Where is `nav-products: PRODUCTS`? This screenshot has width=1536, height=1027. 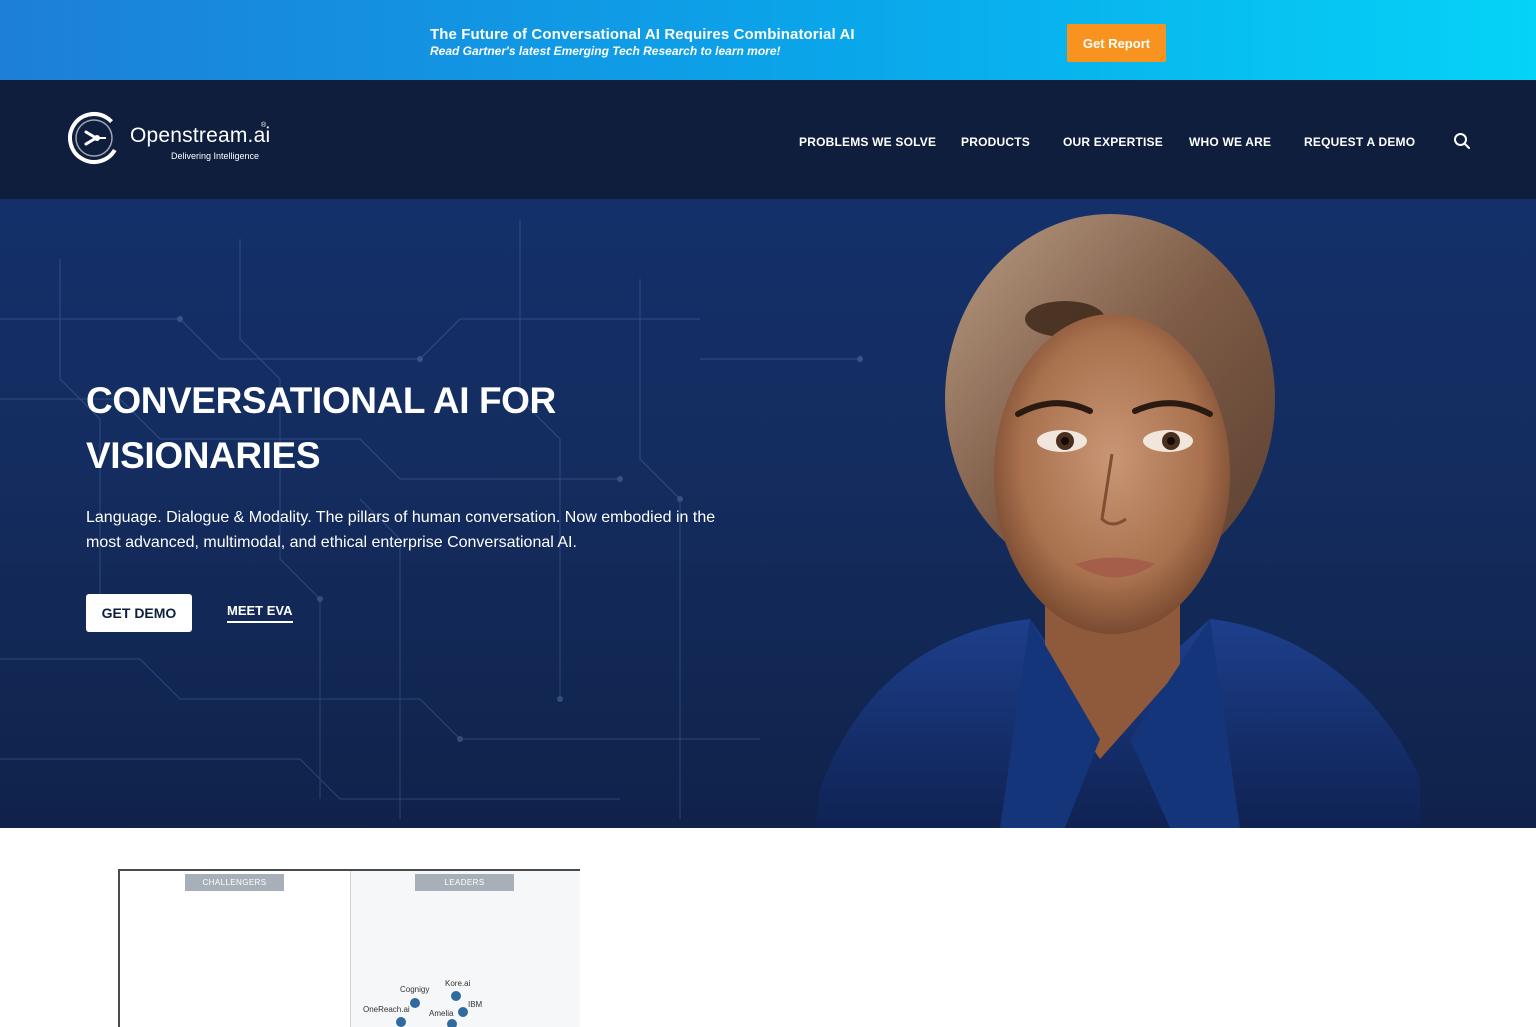 nav-products: PRODUCTS is located at coordinates (995, 142).